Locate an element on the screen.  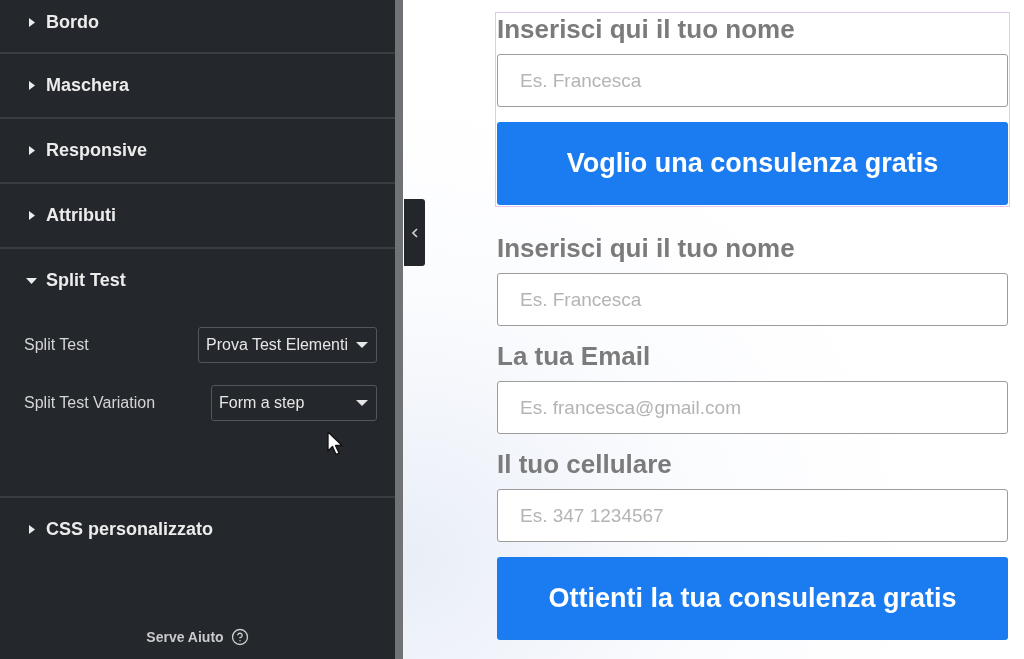
dropdown-select: Form a step is located at coordinates (294, 403).